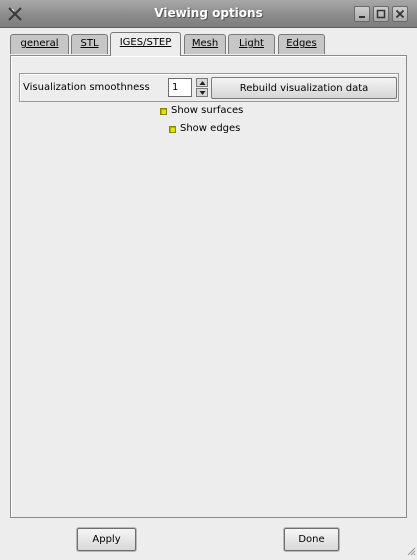  Describe the element at coordinates (362, 14) in the screenshot. I see `minimize-button` at that location.